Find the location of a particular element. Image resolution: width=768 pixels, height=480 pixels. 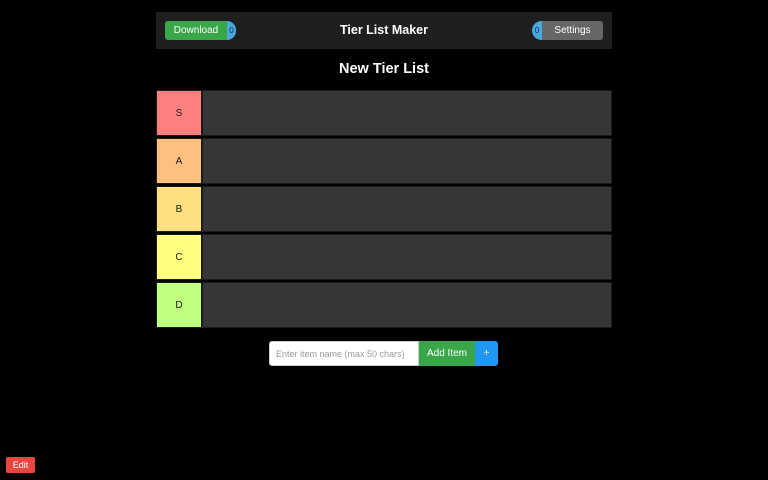

add-item-bar: Add Item + is located at coordinates (383, 353).